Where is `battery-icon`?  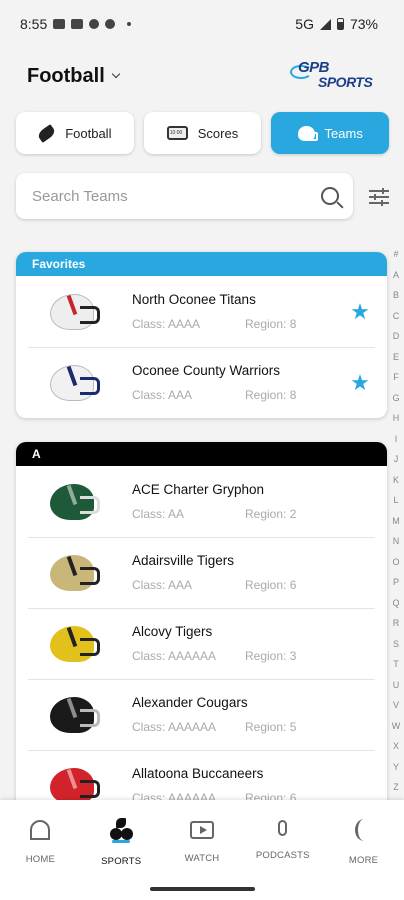 battery-icon is located at coordinates (340, 24).